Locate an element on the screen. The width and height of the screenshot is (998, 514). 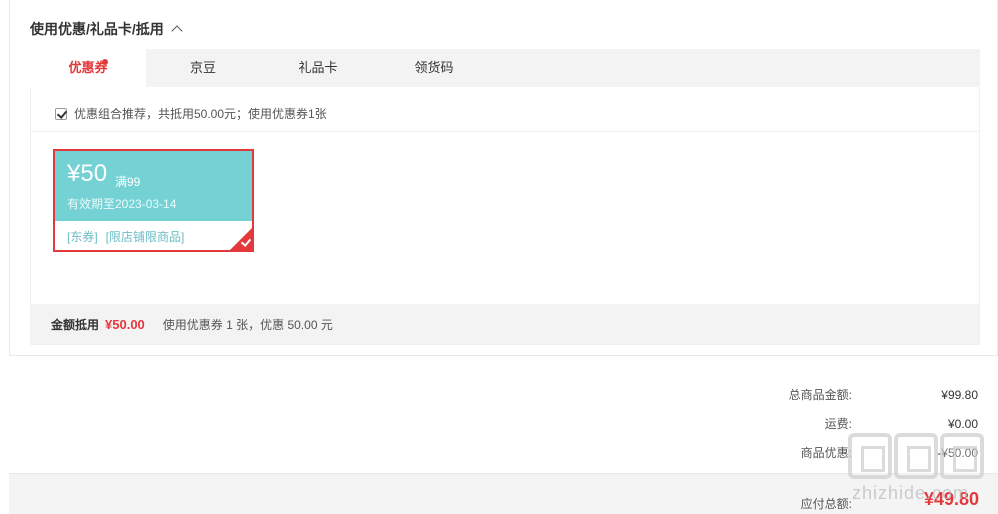
tab-gift-card: 礼品卡 is located at coordinates (318, 68).